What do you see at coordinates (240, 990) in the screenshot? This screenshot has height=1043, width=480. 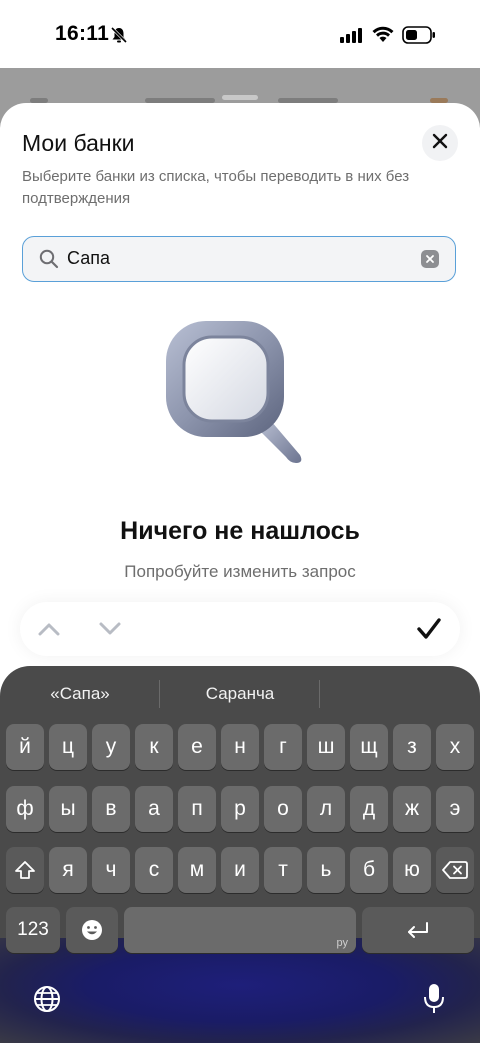 I see `keyboard-bottom-bar` at bounding box center [240, 990].